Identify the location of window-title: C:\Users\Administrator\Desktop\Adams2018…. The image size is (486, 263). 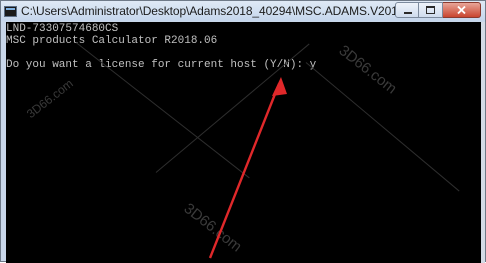
(212, 11).